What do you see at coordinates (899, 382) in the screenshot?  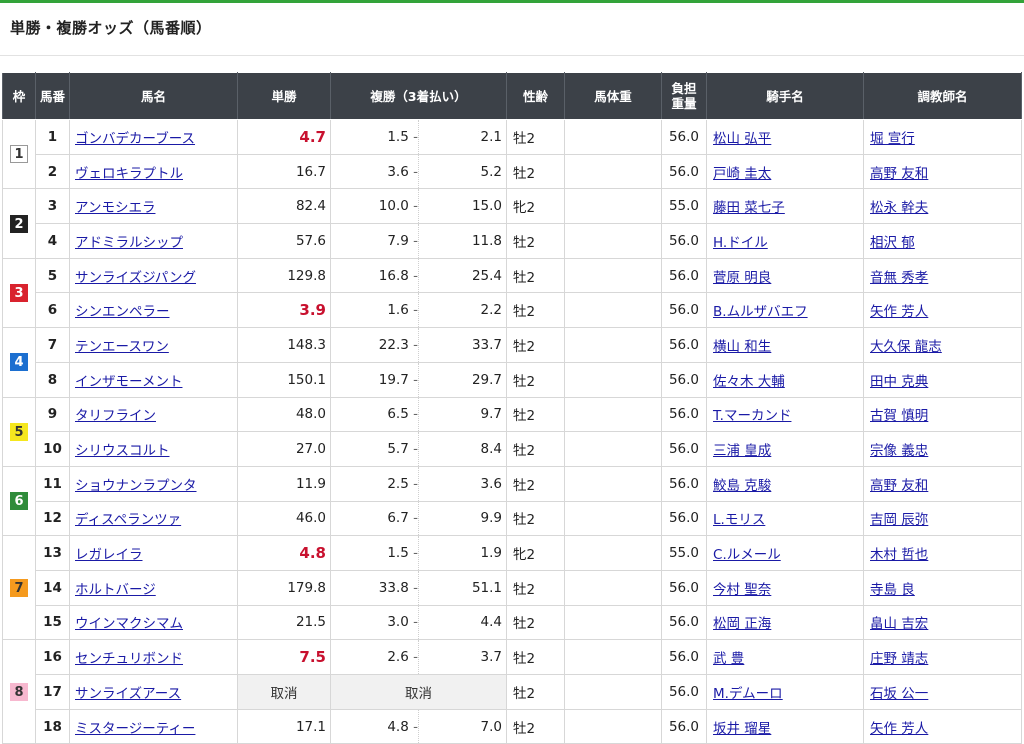 I see `trainer-link: 田中 克典` at bounding box center [899, 382].